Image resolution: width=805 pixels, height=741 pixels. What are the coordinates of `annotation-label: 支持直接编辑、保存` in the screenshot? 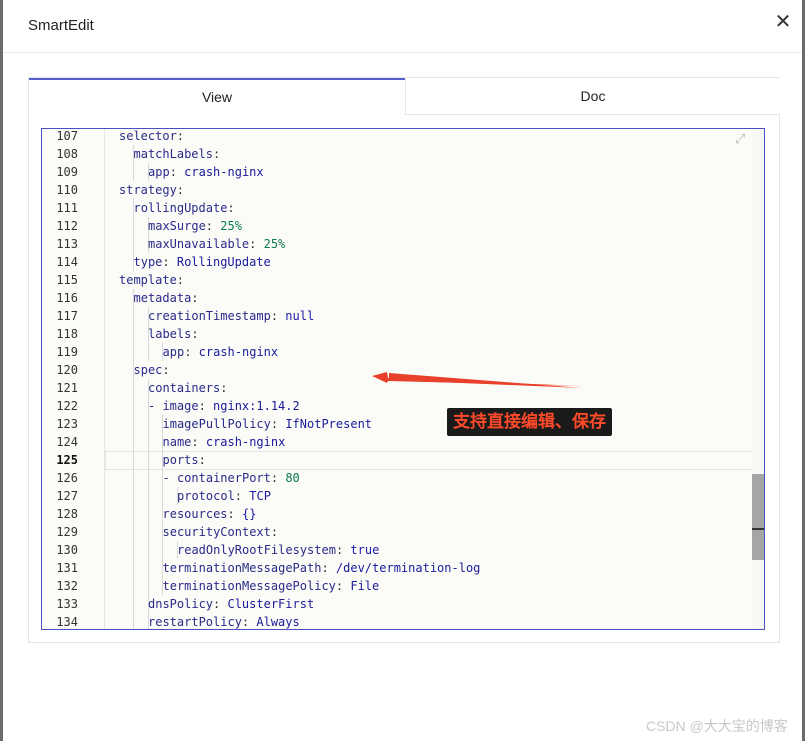 It's located at (529, 422).